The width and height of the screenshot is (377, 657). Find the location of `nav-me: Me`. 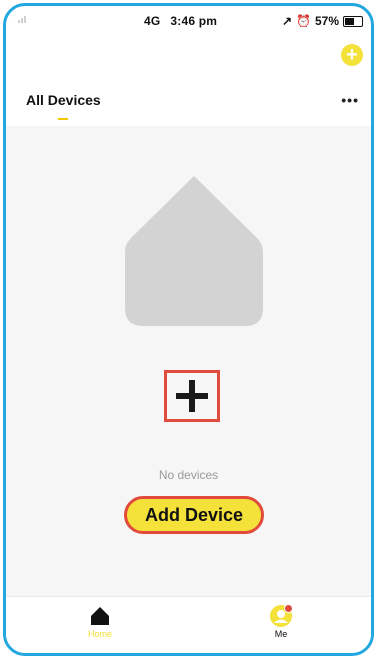

nav-me: Me is located at coordinates (281, 626).